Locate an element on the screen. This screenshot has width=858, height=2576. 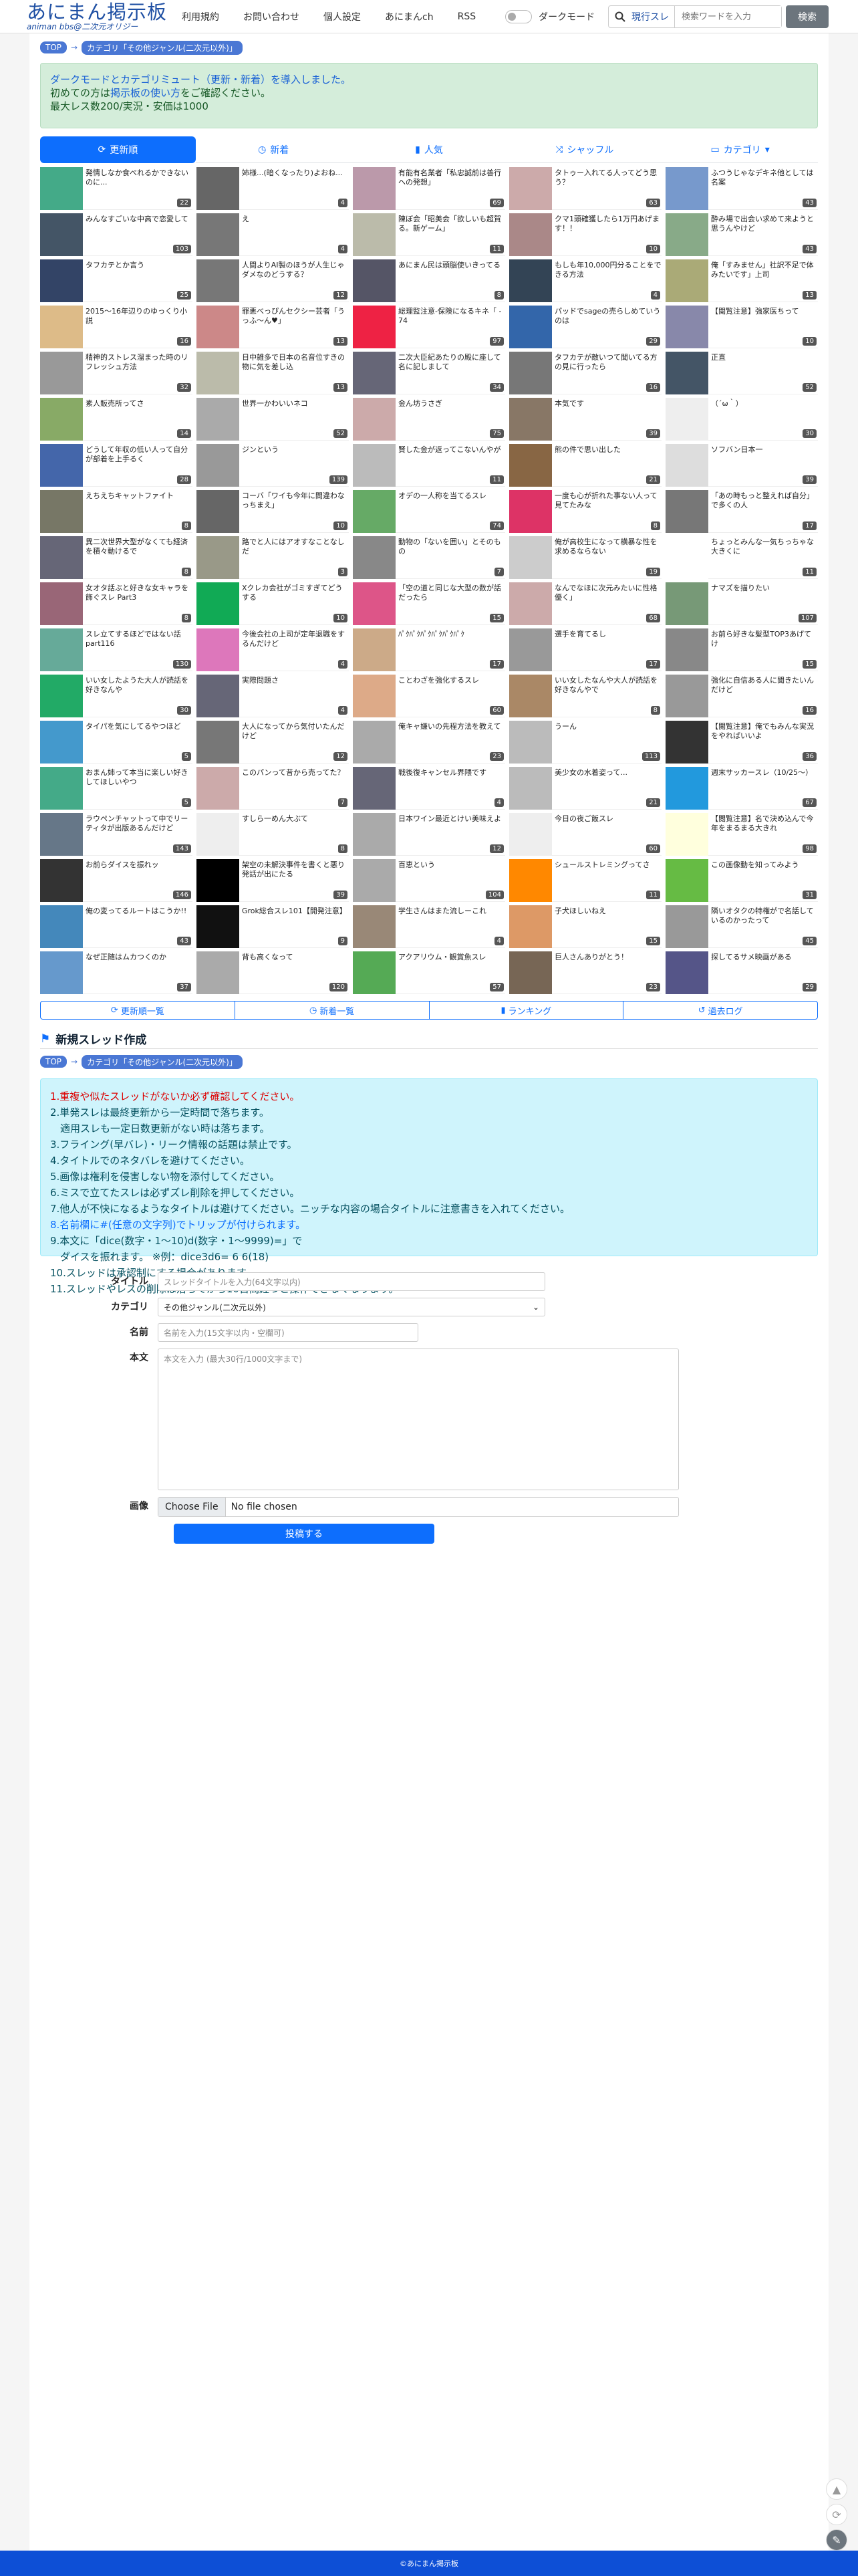
thread-title: お前らダイスを振れッ is located at coordinates (122, 873).